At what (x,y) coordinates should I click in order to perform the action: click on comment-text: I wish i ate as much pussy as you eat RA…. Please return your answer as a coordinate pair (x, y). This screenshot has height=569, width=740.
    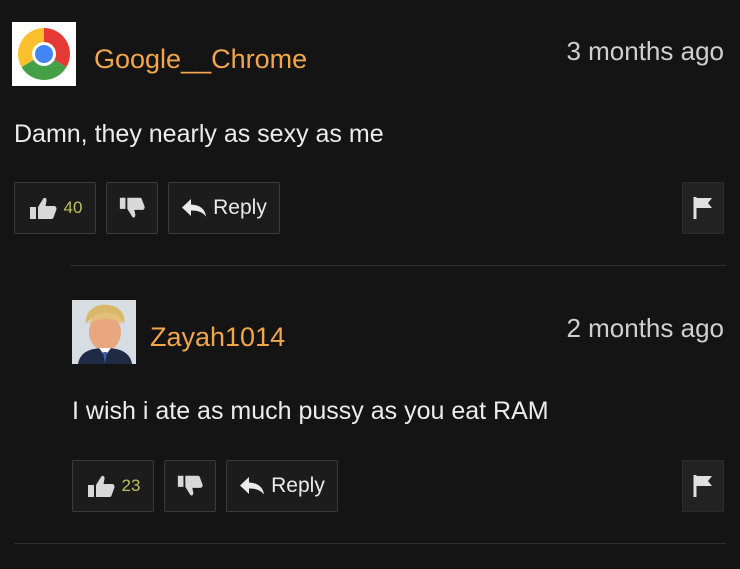
    Looking at the image, I should click on (310, 411).